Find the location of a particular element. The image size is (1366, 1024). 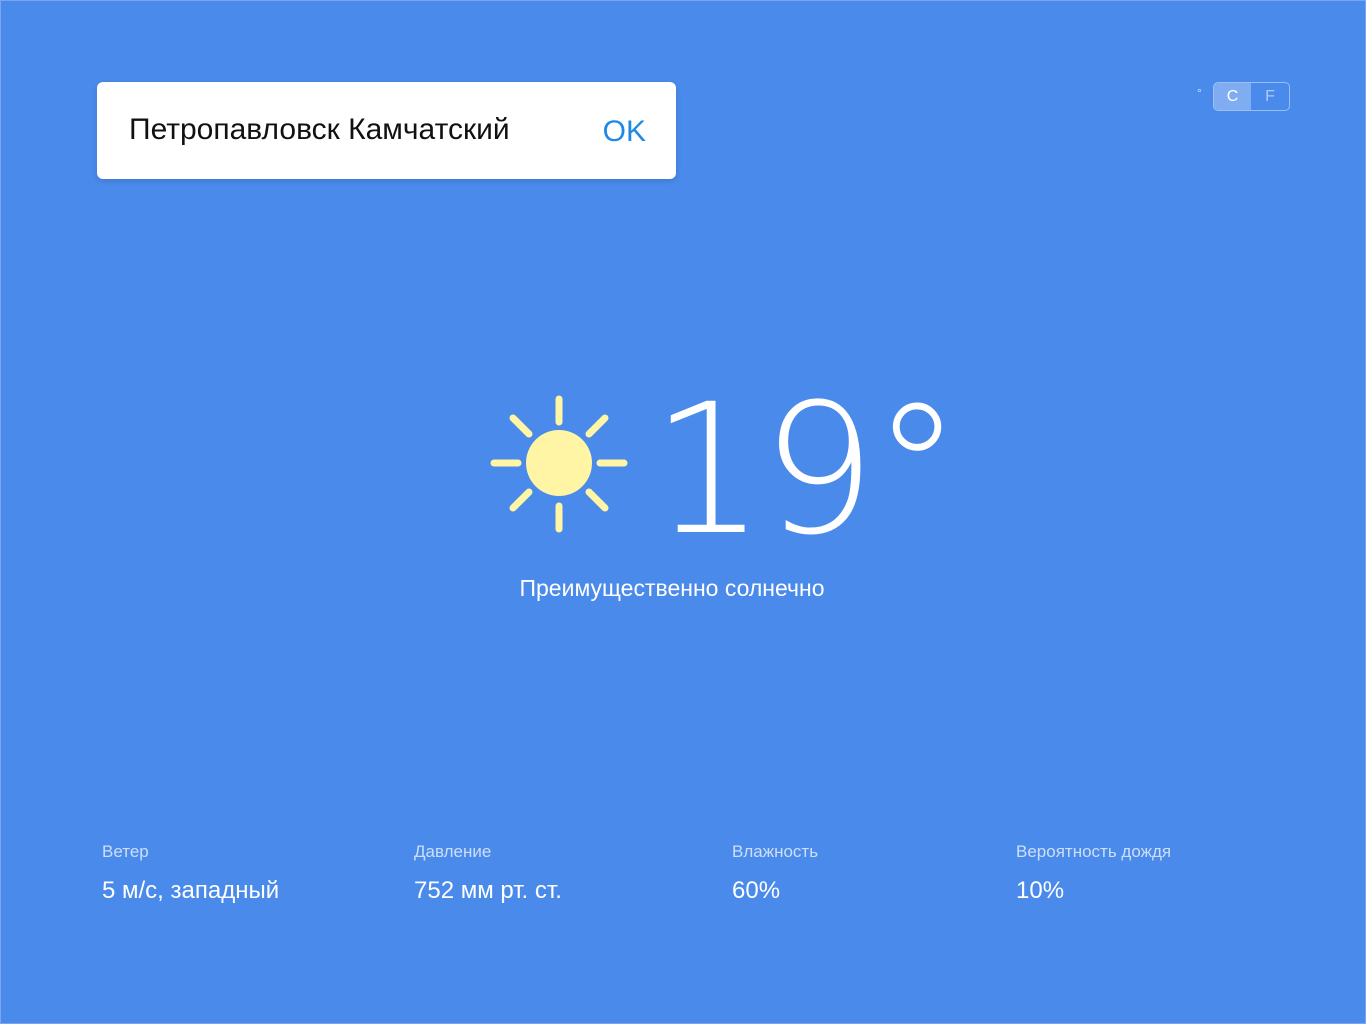

detail-label: Ветер is located at coordinates (125, 851).